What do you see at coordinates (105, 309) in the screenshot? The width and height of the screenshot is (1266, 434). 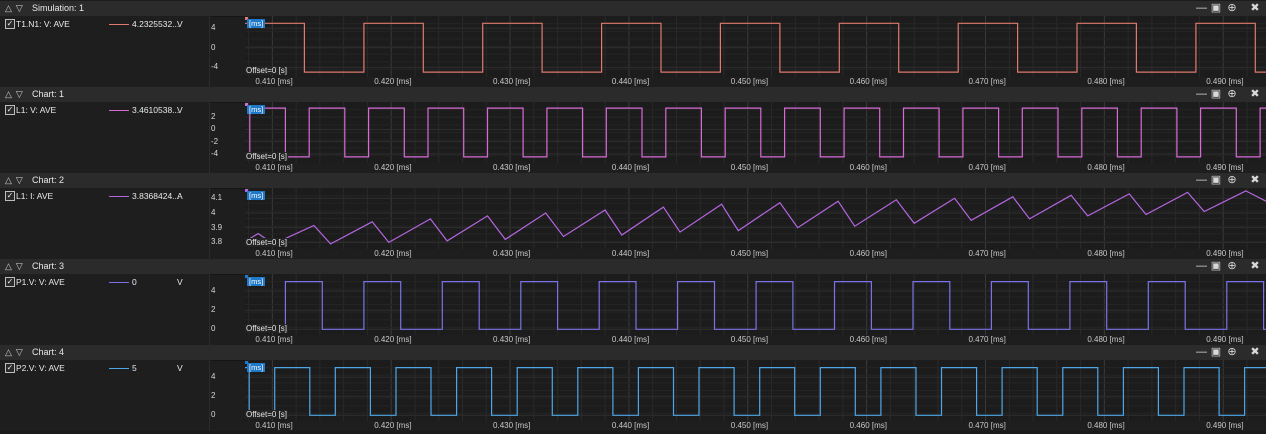 I see `signal-legend: ✓ P1.V: V: AVE 0 V` at bounding box center [105, 309].